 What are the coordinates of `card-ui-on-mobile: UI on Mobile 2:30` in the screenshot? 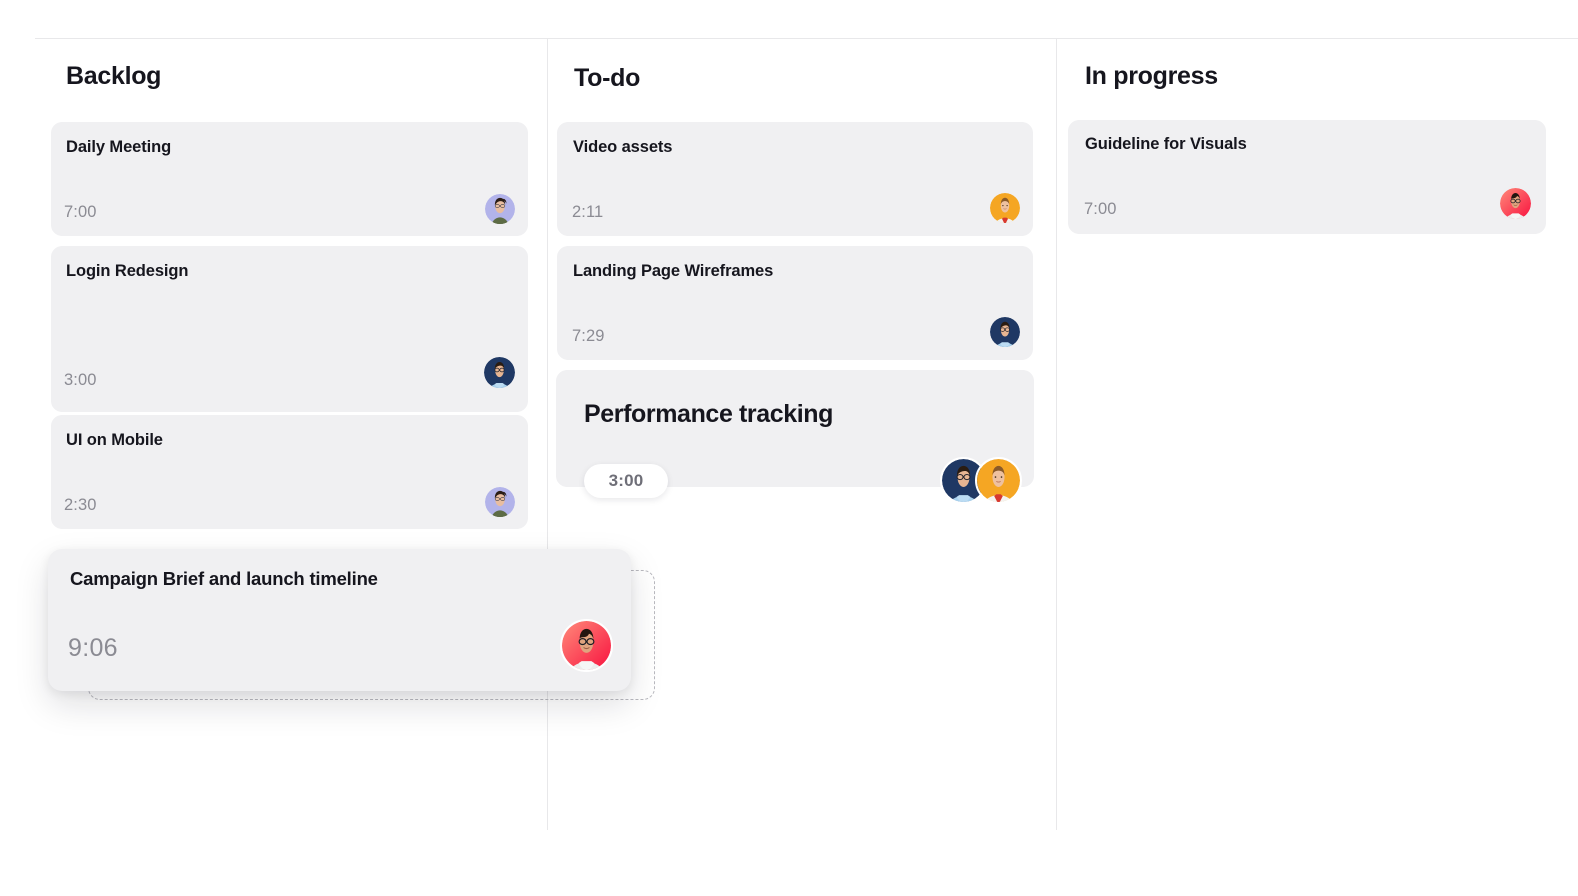 It's located at (289, 472).